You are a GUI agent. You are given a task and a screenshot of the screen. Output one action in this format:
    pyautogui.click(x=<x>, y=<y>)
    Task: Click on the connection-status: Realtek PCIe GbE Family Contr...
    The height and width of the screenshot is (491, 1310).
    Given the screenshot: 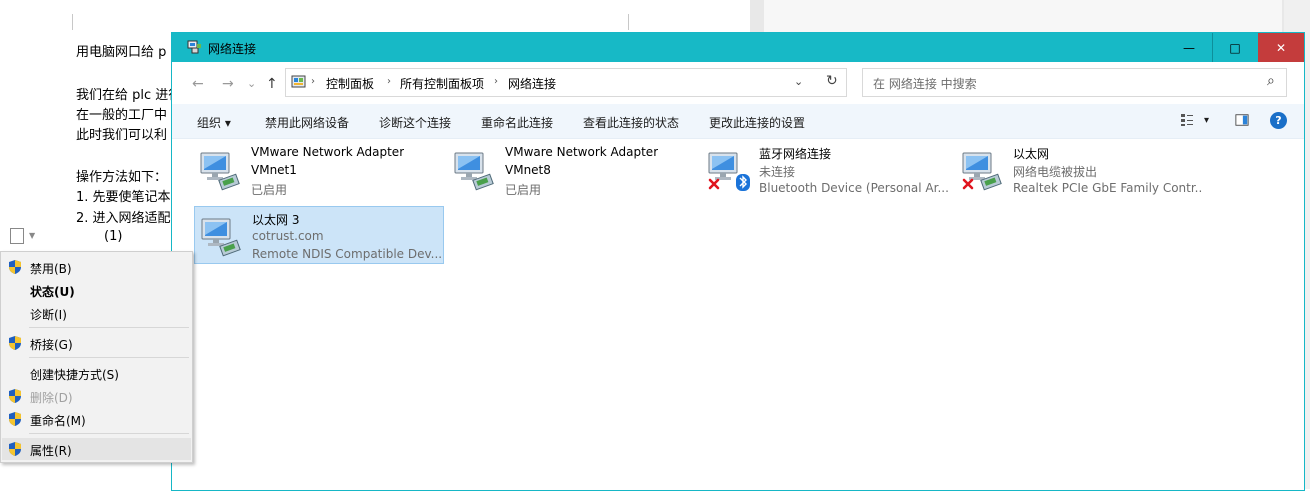 What is the action you would take?
    pyautogui.click(x=1108, y=188)
    